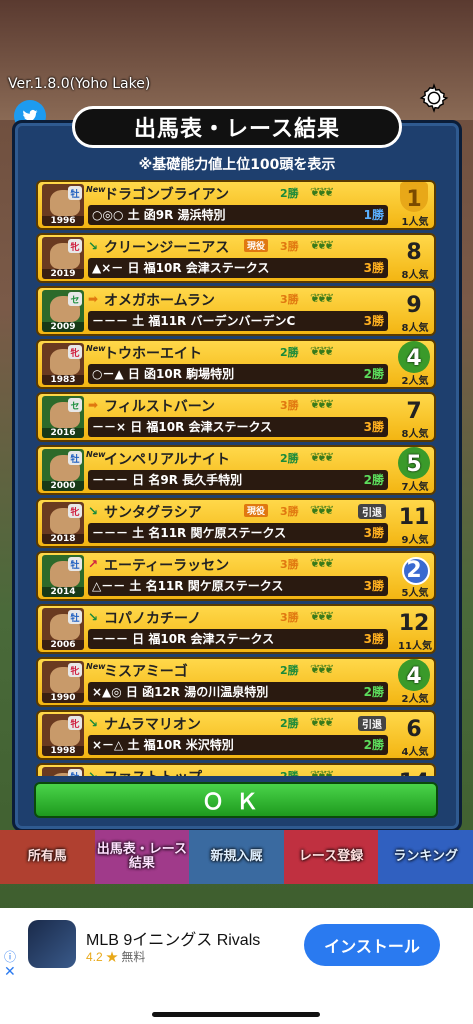 The width and height of the screenshot is (473, 1024). Describe the element at coordinates (414, 771) in the screenshot. I see `finish-rank: 14` at that location.